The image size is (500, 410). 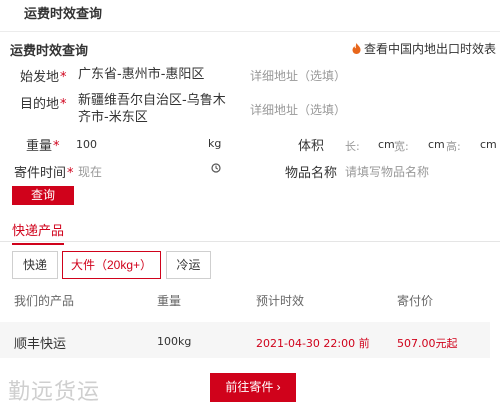 What do you see at coordinates (215, 143) in the screenshot?
I see `weight-unit: kg` at bounding box center [215, 143].